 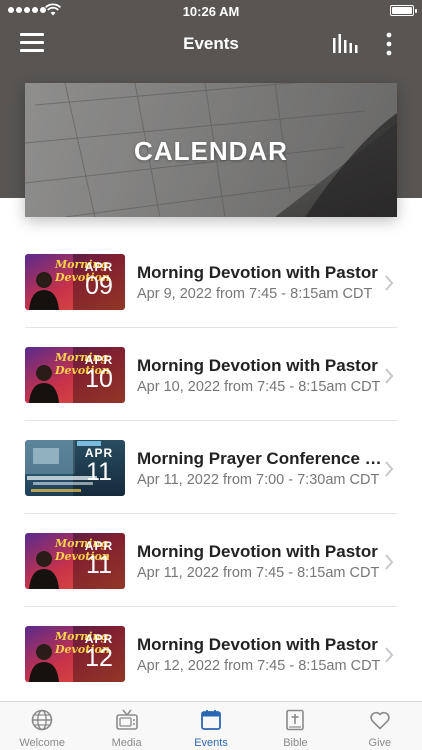 What do you see at coordinates (255, 294) in the screenshot?
I see `event-datetime: Apr 9, 2022 from 7:45 - 8:15am CDT` at bounding box center [255, 294].